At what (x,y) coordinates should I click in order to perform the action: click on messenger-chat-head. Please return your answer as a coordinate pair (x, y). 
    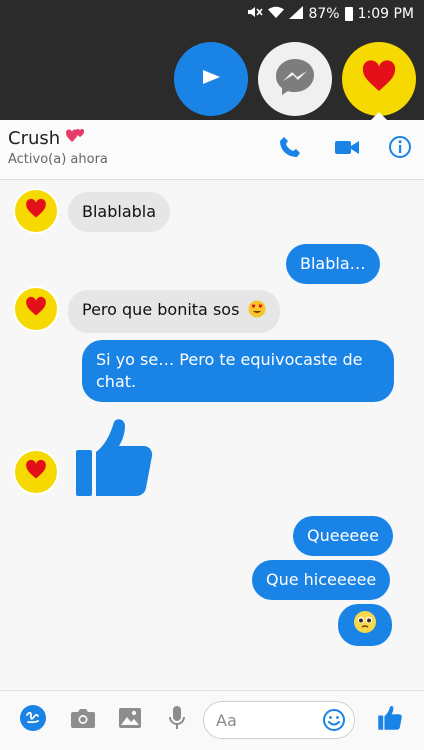
    Looking at the image, I should click on (295, 79).